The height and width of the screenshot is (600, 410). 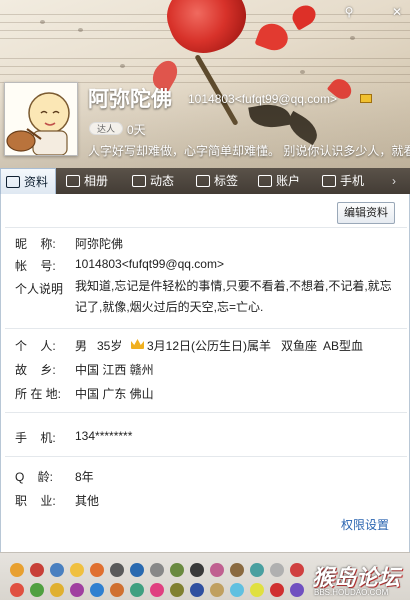 I want to click on tab-album: 相册, so click(x=94, y=181).